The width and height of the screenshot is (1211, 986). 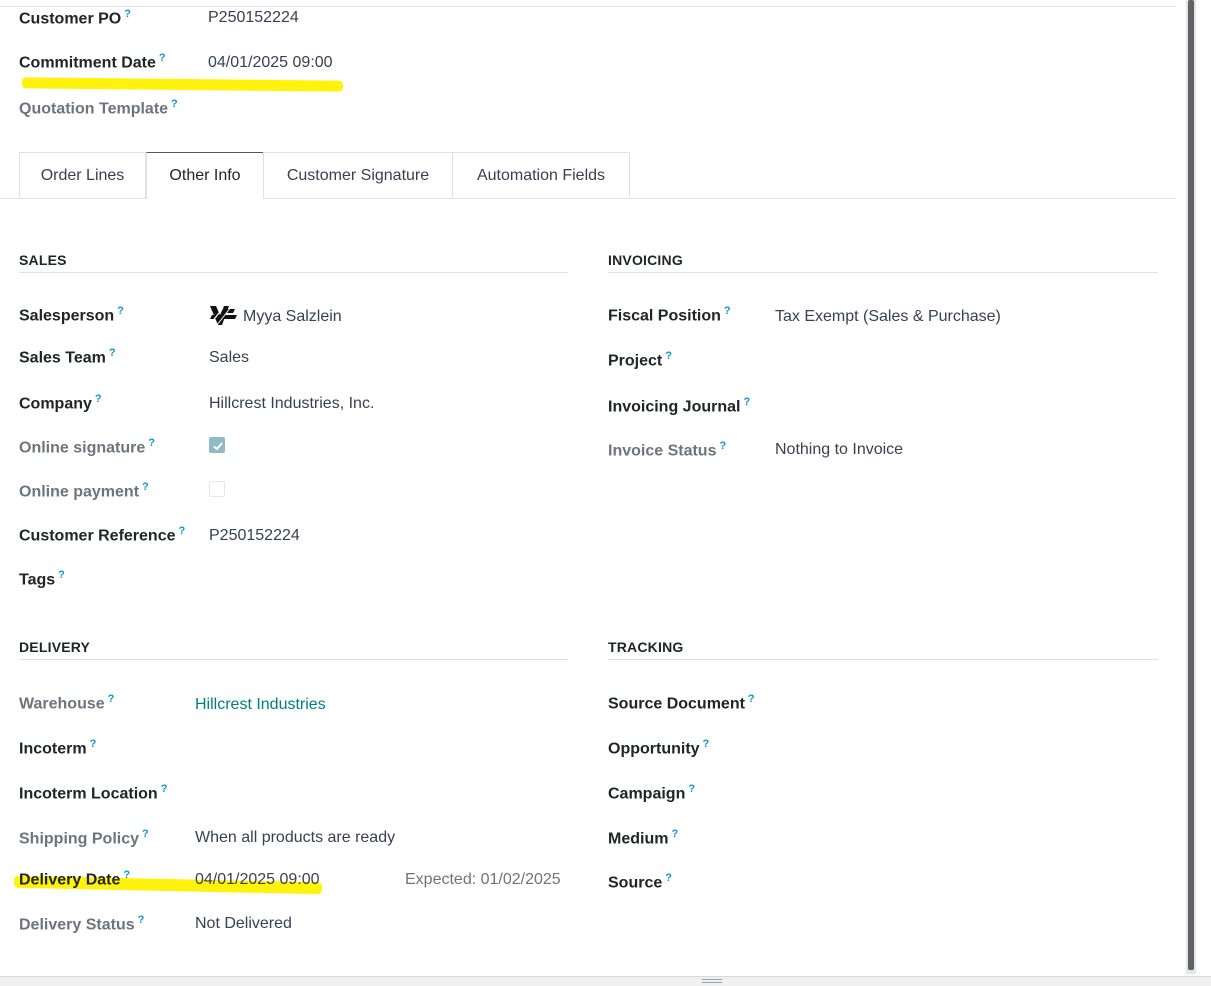 I want to click on campaign-label: Campaign?, so click(x=651, y=793).